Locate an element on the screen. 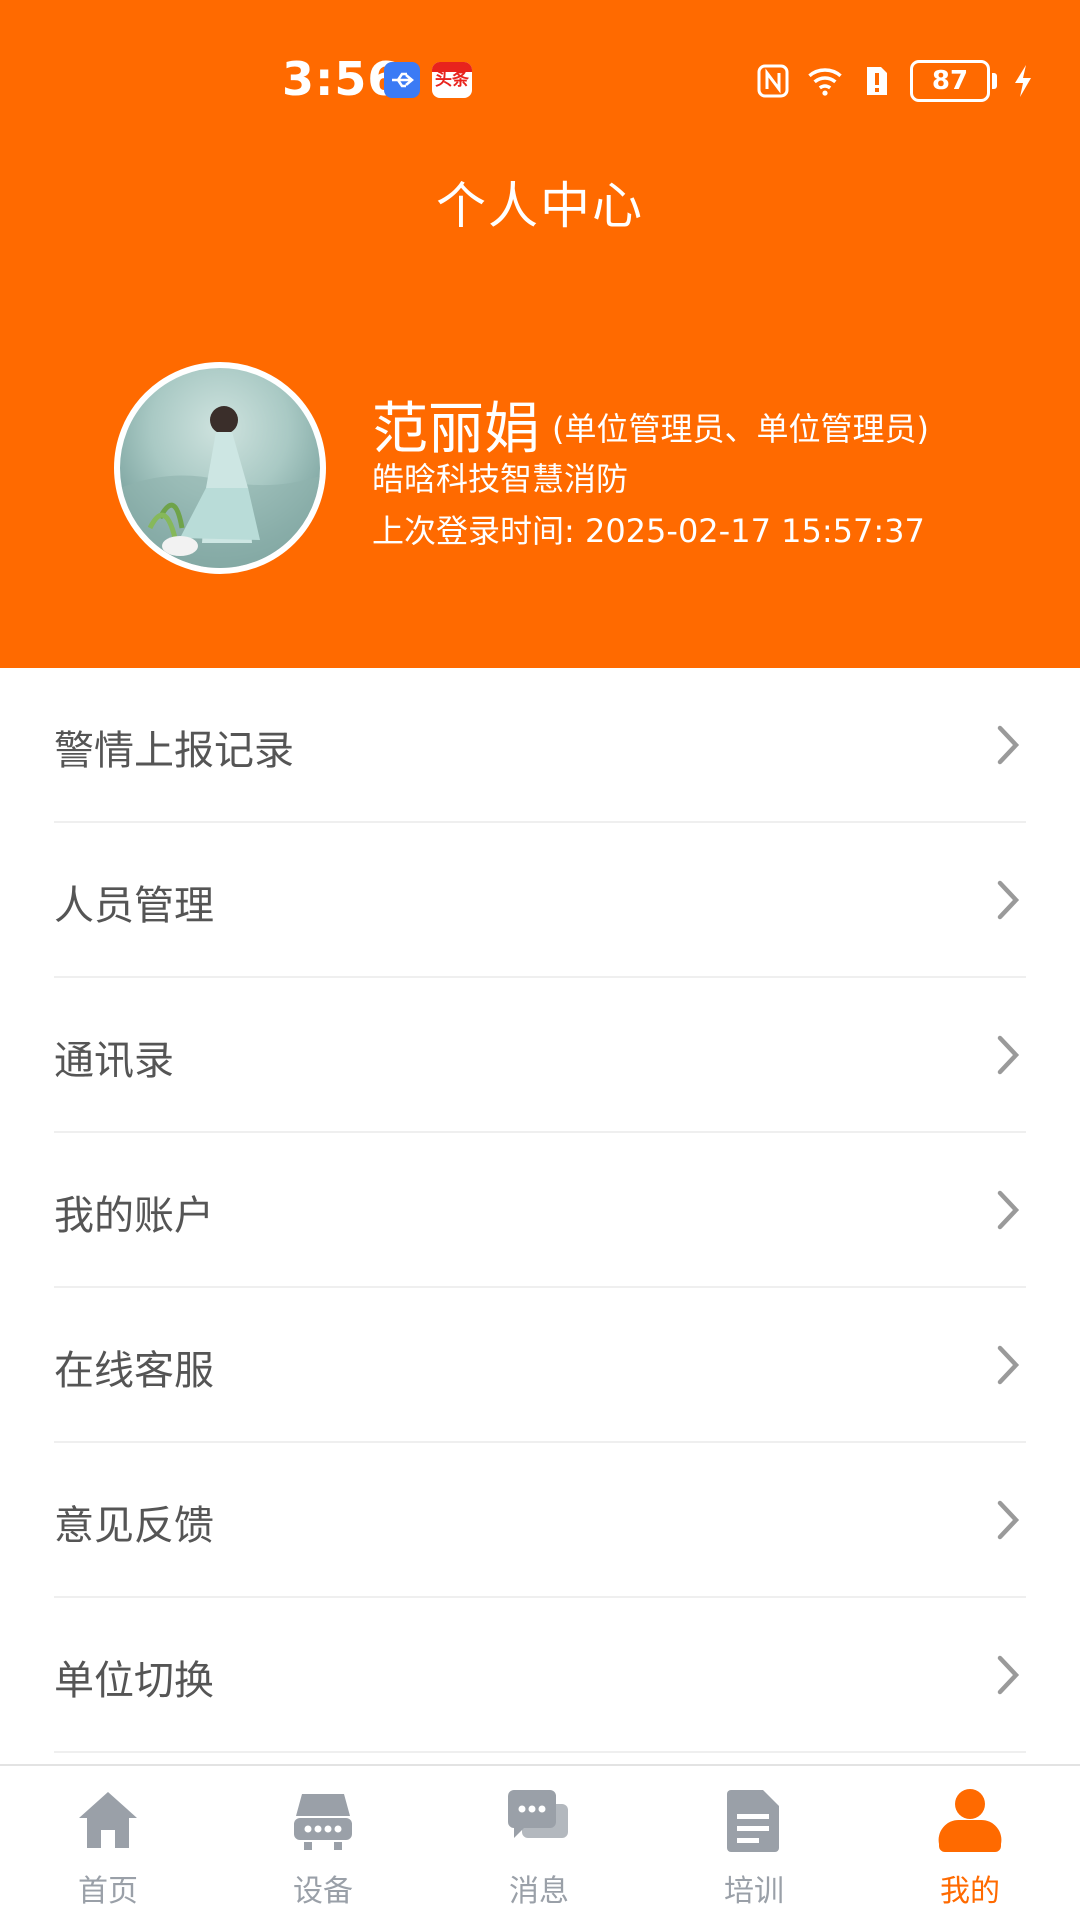 This screenshot has height=1922, width=1080. status-bar: 3:56 头条 87 is located at coordinates (540, 80).